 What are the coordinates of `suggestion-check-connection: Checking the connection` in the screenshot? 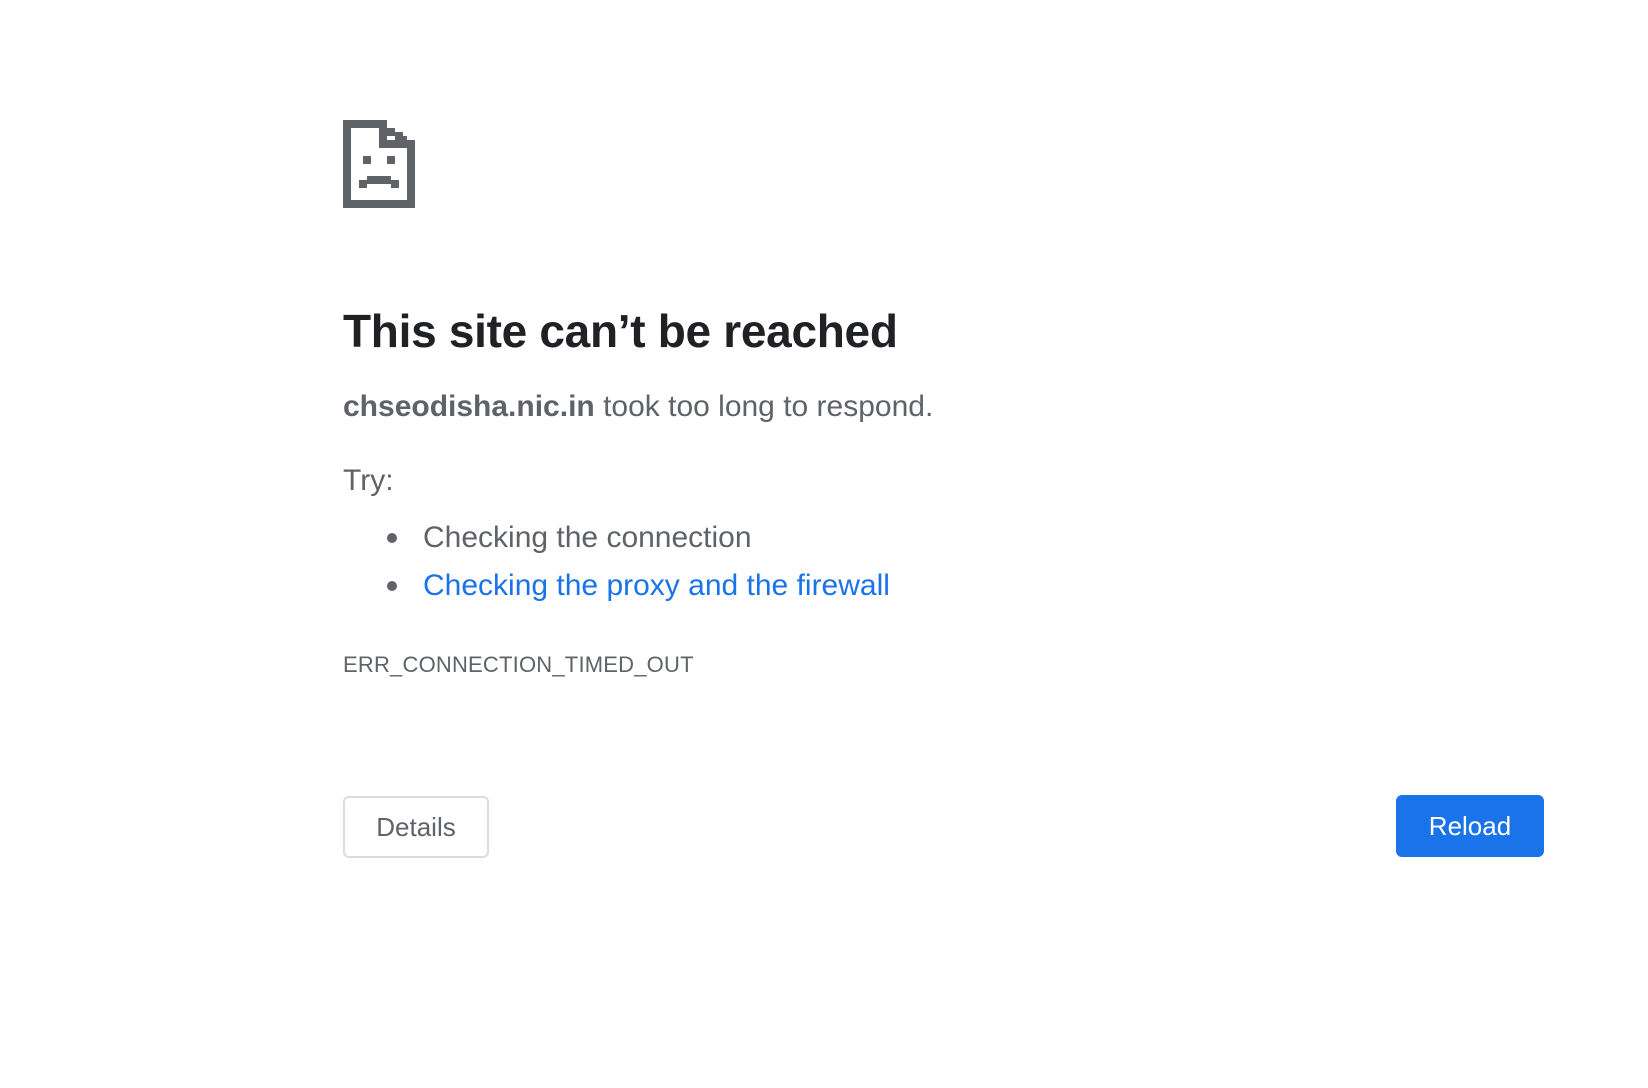 It's located at (587, 538).